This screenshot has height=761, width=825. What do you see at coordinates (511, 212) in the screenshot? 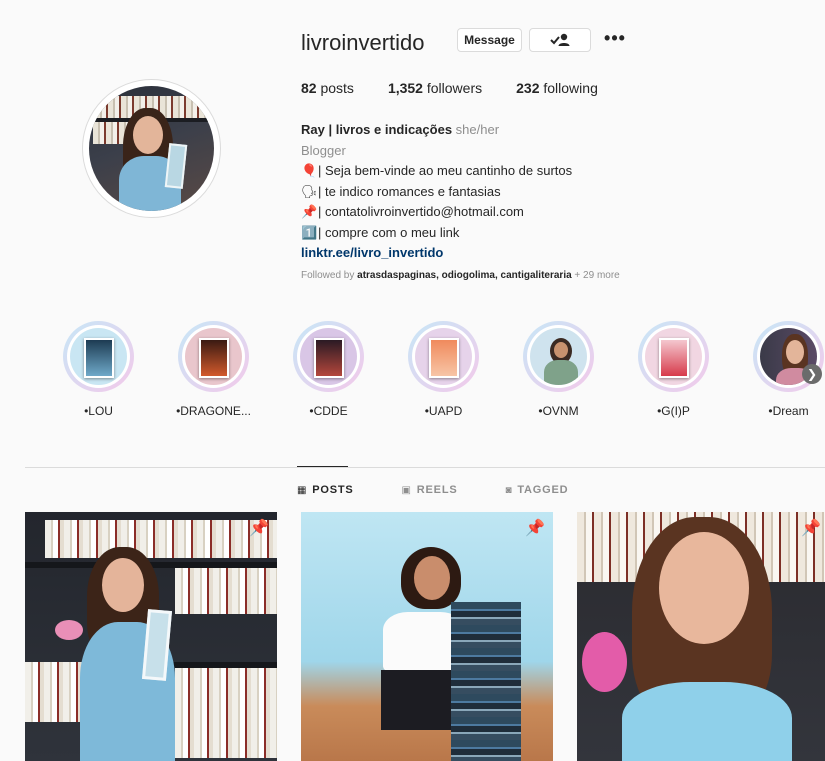
I see `bio-line: 📌| contatolivroinvertido@hotmail.com` at bounding box center [511, 212].